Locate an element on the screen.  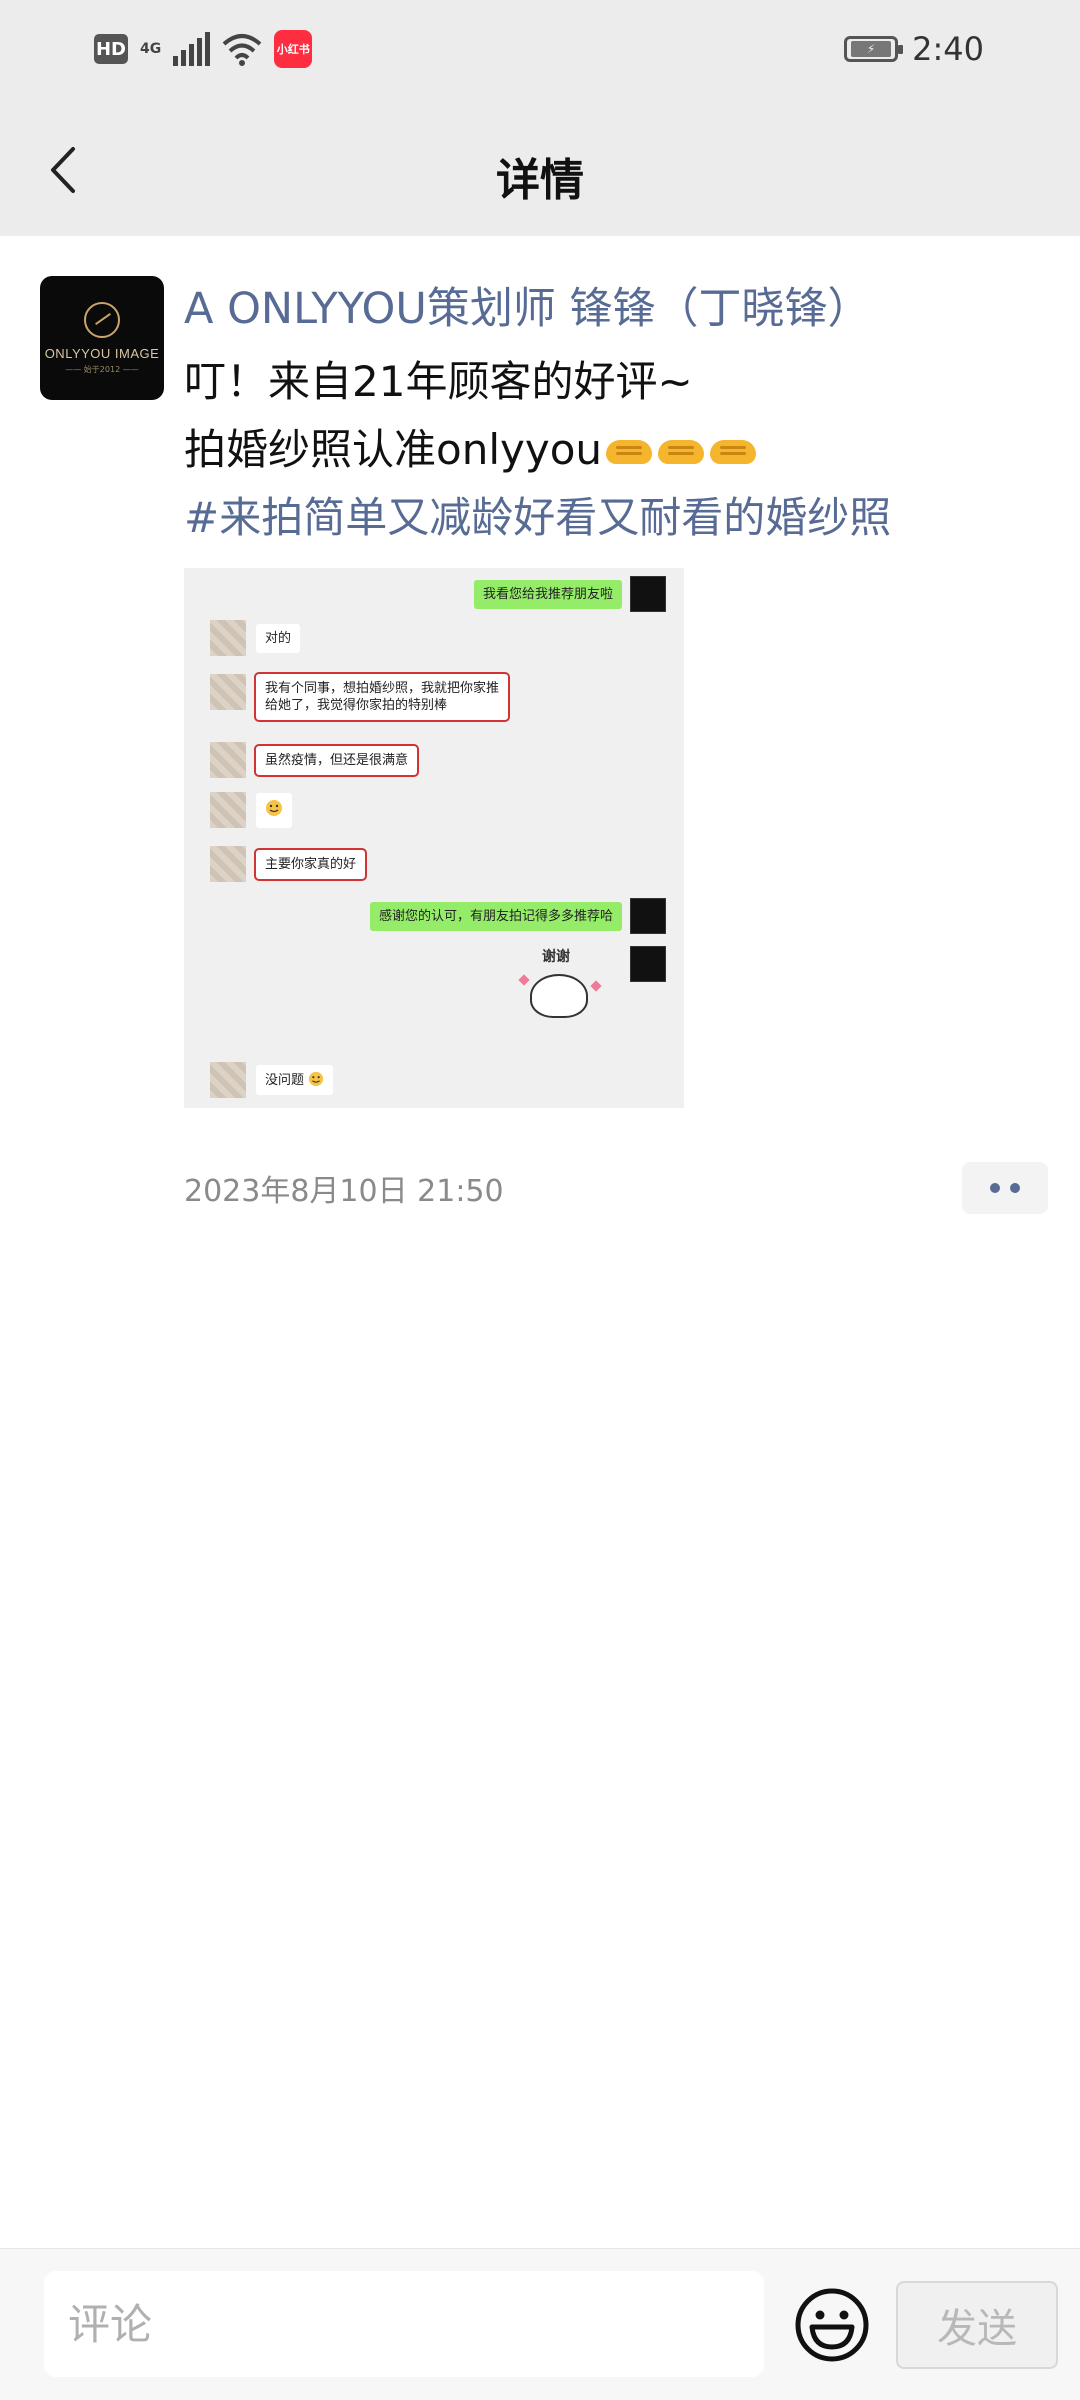
comment-bar: 发送 is located at coordinates (540, 2324).